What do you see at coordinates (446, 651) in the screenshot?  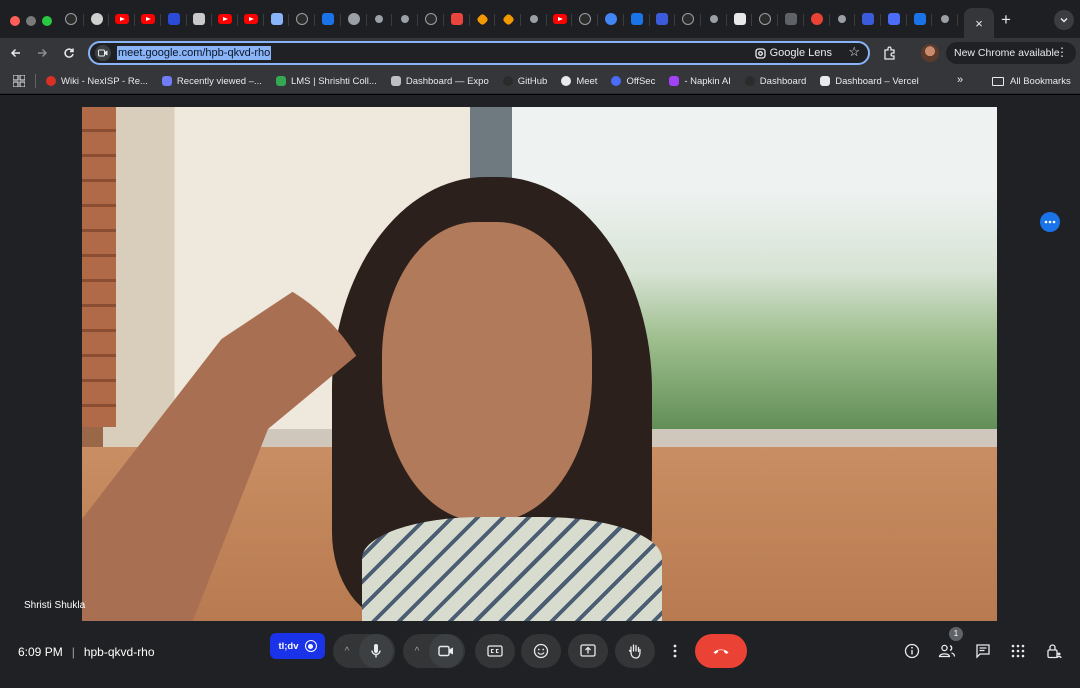 I see `camera-button` at bounding box center [446, 651].